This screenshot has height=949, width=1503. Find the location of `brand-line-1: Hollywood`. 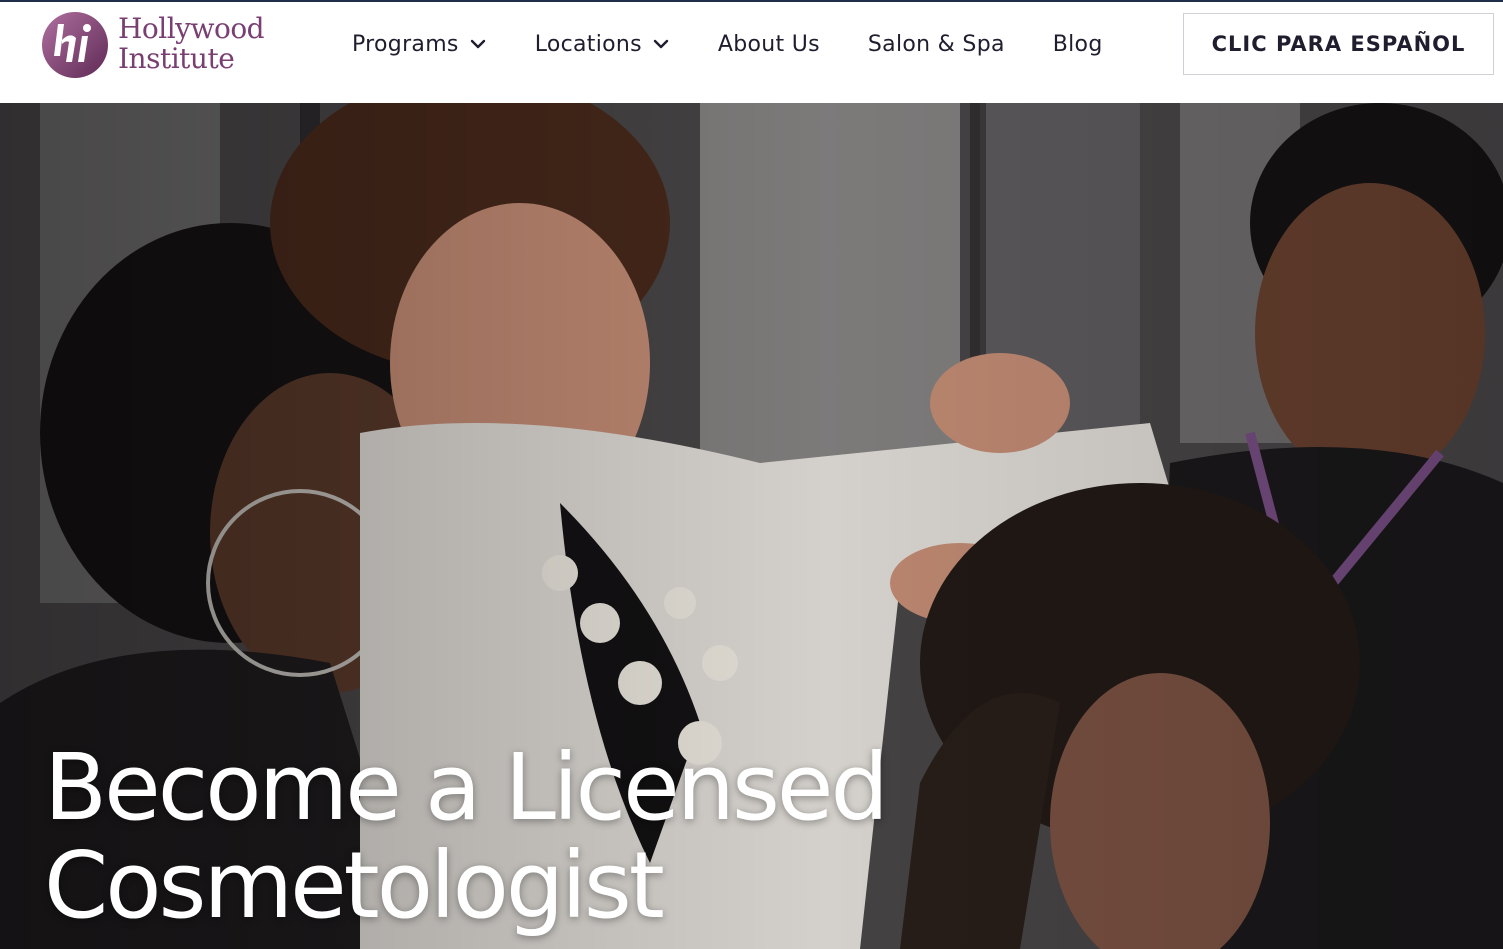

brand-line-1: Hollywood is located at coordinates (191, 28).